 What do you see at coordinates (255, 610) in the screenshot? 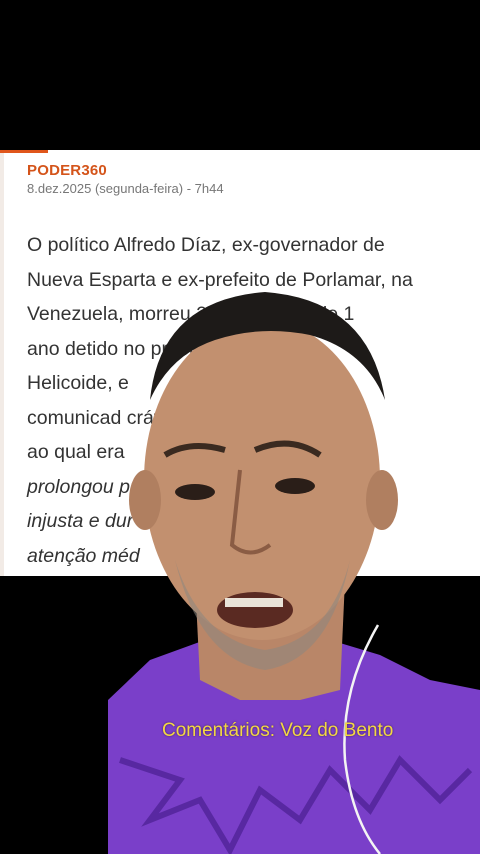
I see `mouth` at bounding box center [255, 610].